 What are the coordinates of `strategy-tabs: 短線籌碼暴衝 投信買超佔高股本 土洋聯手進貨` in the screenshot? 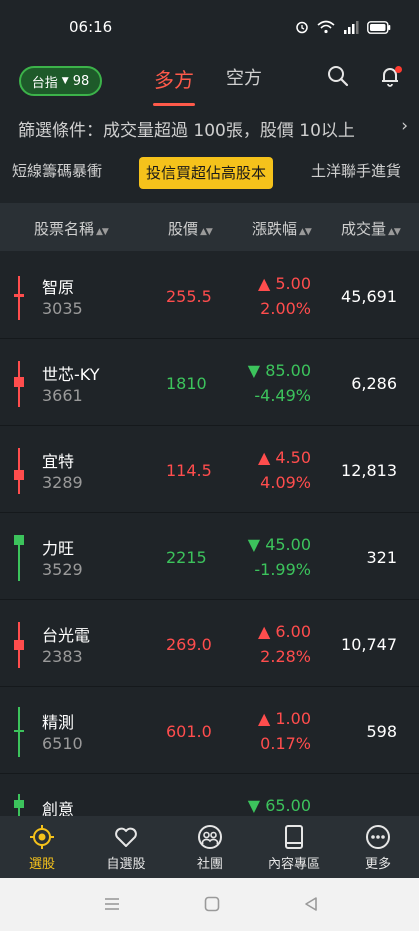 It's located at (209, 174).